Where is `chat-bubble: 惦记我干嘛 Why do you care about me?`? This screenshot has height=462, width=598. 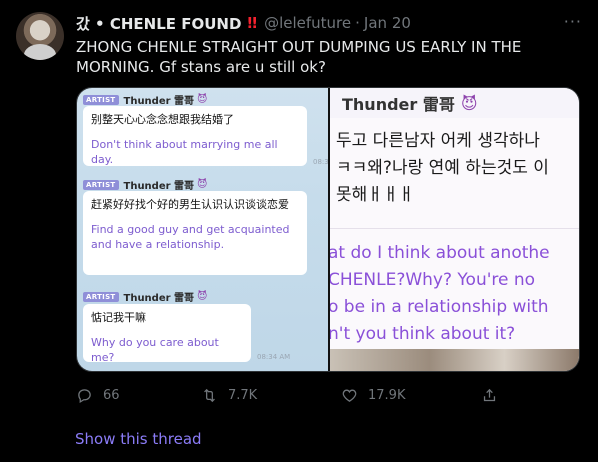 chat-bubble: 惦记我干嘛 Why do you care about me? is located at coordinates (167, 334).